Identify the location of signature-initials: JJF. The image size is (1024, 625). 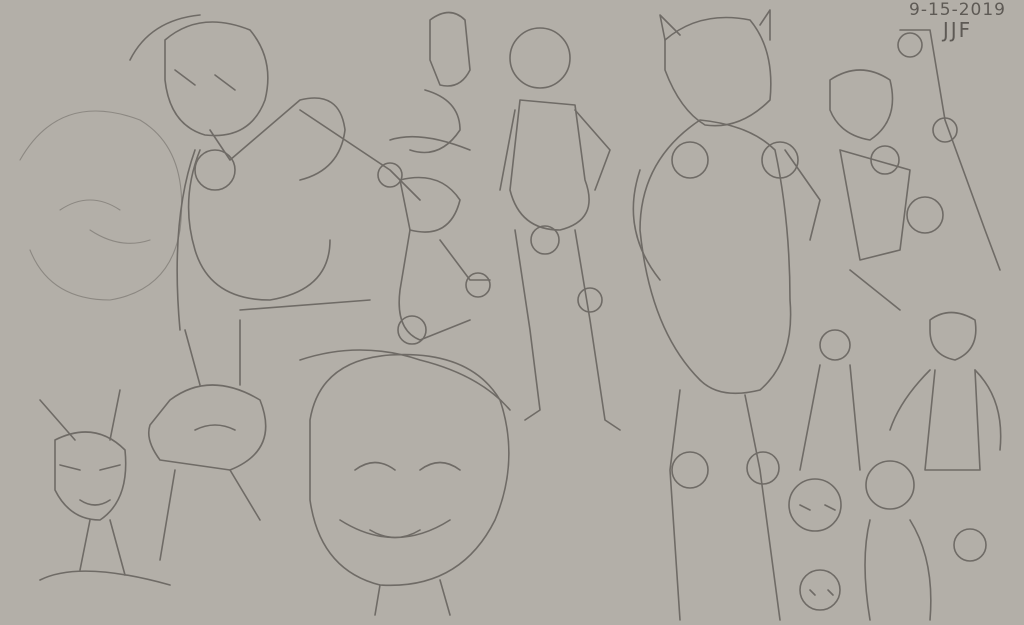
(957, 29).